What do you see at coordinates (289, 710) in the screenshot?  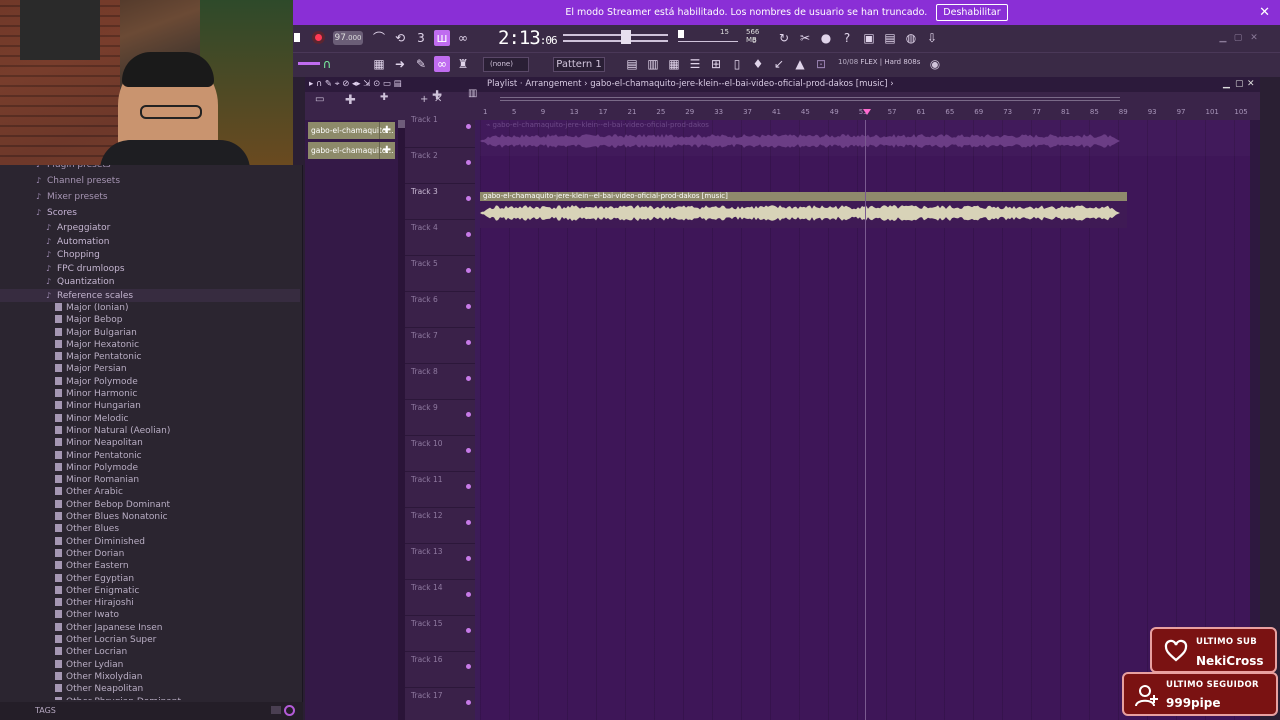 I see `search-icon` at bounding box center [289, 710].